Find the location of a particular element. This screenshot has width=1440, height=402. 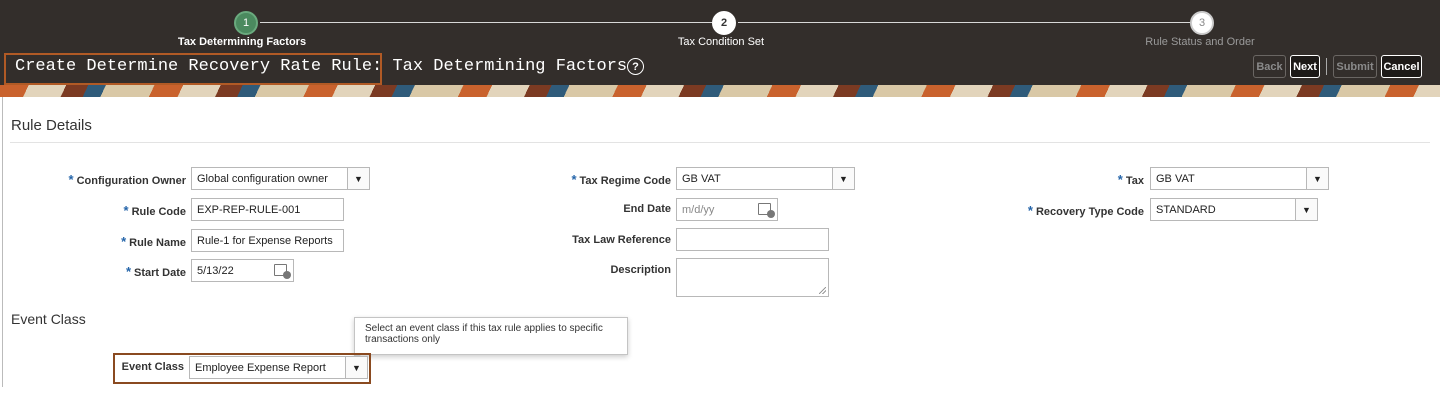

rule-name-input: Rule-1 for Expense Reports is located at coordinates (267, 240).